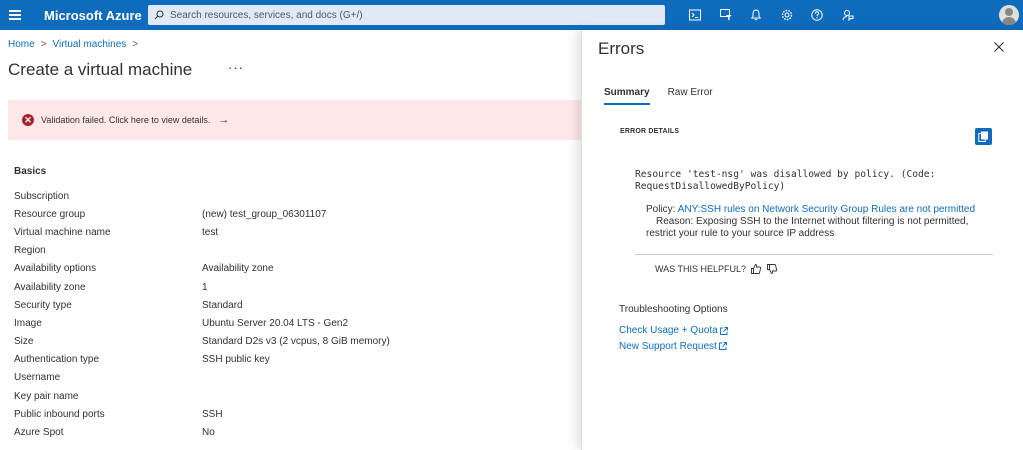 The width and height of the screenshot is (1023, 450). Describe the element at coordinates (202, 378) in the screenshot. I see `detail-row: Username` at that location.